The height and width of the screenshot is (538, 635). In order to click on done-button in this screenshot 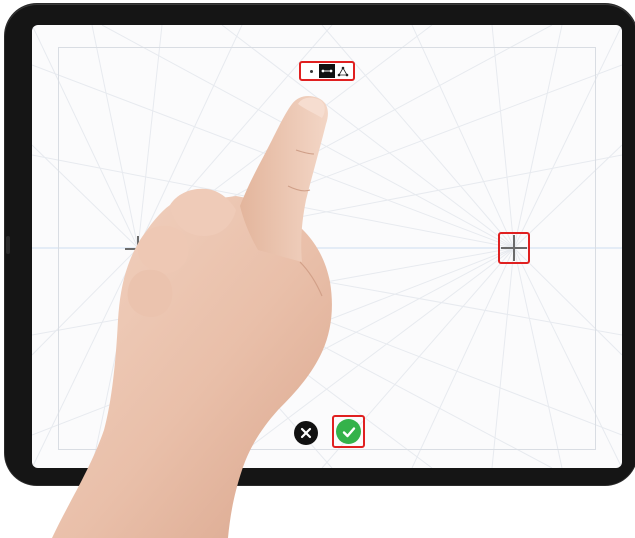, I will do `click(348, 431)`.